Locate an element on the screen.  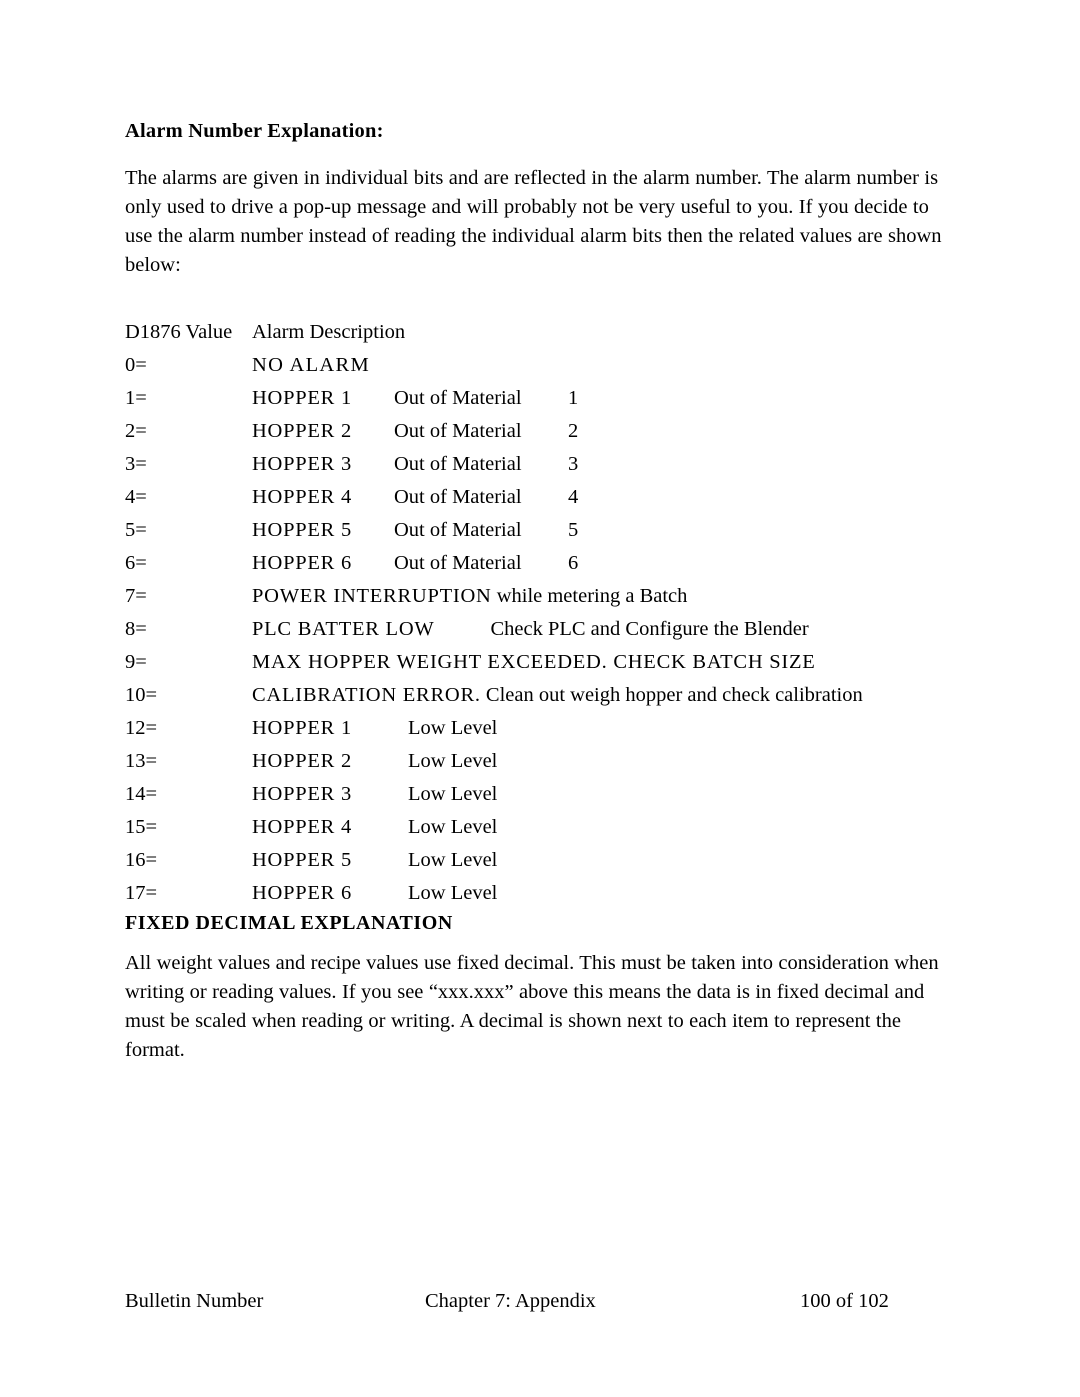
row-value: 2= is located at coordinates (136, 431).